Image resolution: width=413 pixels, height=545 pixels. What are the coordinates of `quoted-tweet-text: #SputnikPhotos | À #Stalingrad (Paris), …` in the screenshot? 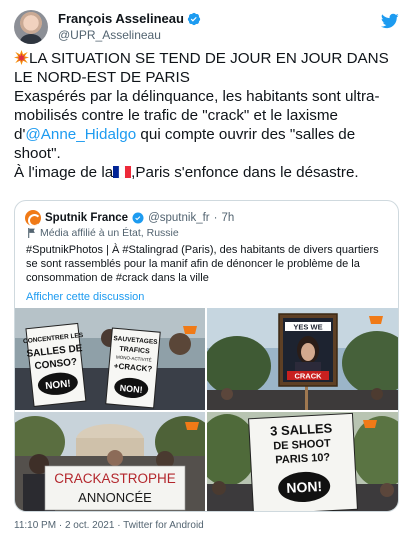 It's located at (202, 264).